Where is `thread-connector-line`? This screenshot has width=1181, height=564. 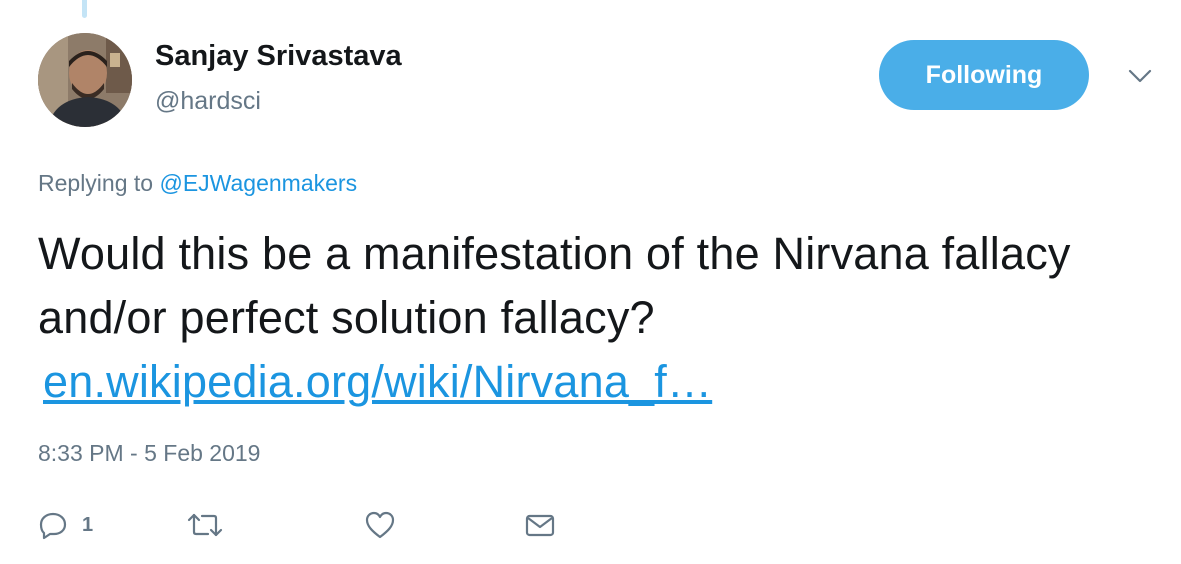
thread-connector-line is located at coordinates (84, 9).